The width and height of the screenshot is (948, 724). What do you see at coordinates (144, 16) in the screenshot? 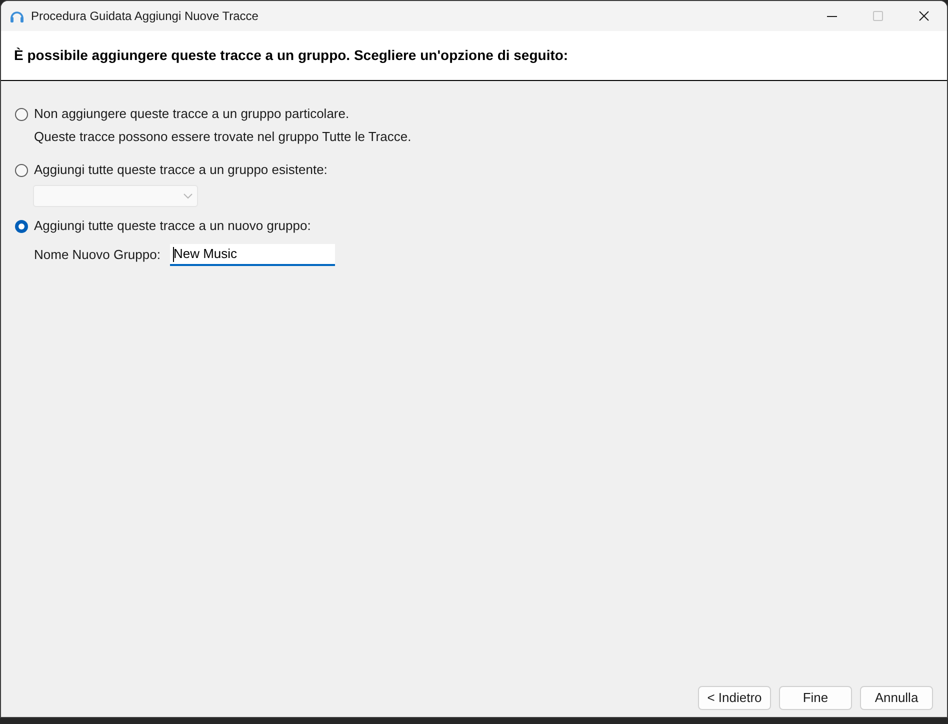
I see `window-title: Procedura Guidata Aggiungi Nuove Tracce` at bounding box center [144, 16].